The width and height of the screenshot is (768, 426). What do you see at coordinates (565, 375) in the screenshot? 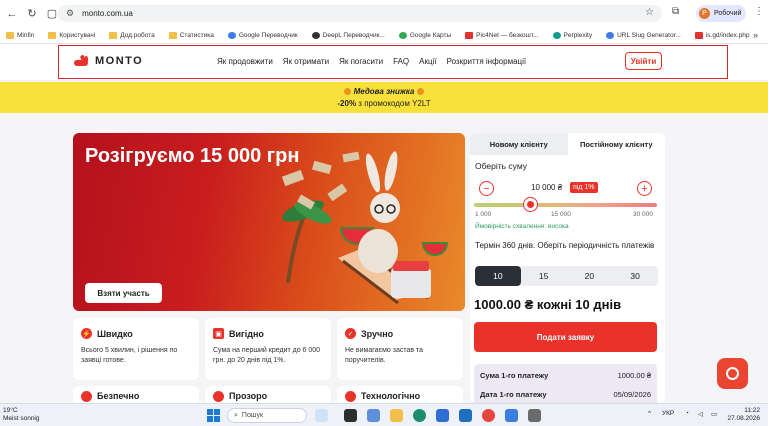
I see `first-payment-amount-row: Сума 1-го платежу 1000.00 ₴` at bounding box center [565, 375].